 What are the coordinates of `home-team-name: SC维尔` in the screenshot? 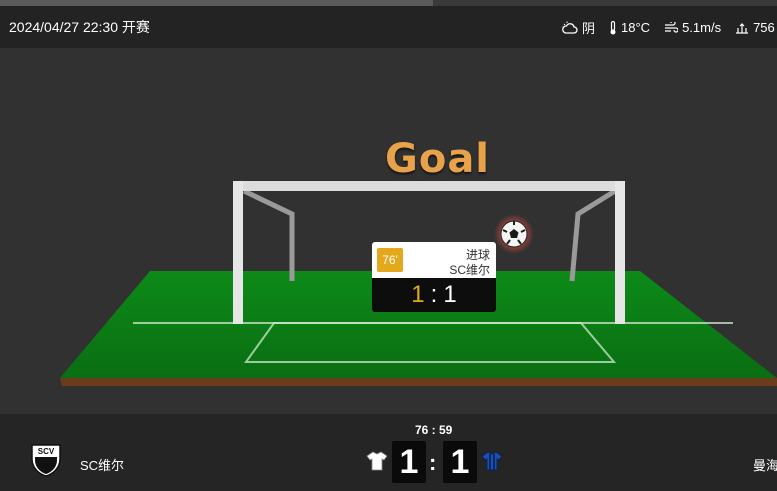 It's located at (102, 464).